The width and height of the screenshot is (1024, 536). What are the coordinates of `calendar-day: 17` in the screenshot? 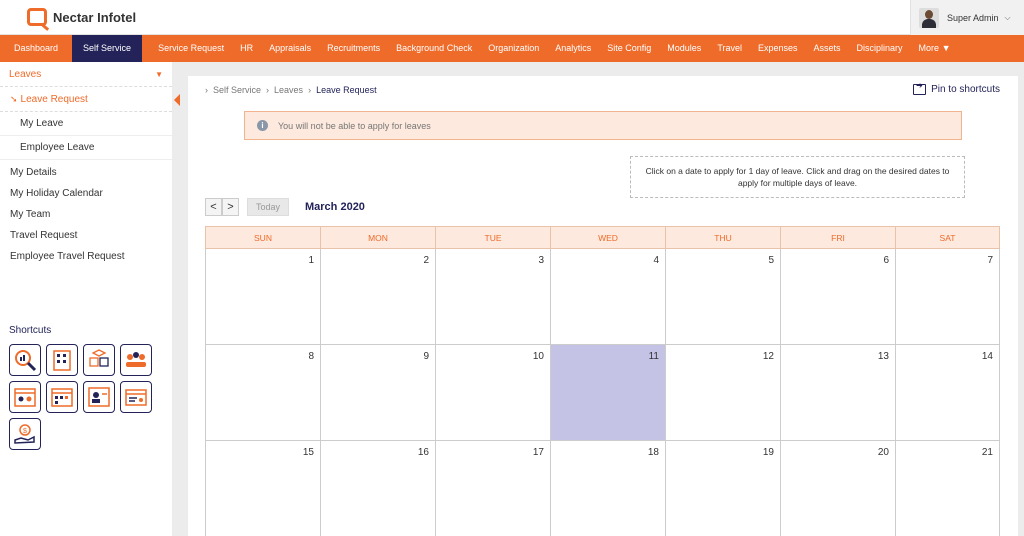 It's located at (492, 488).